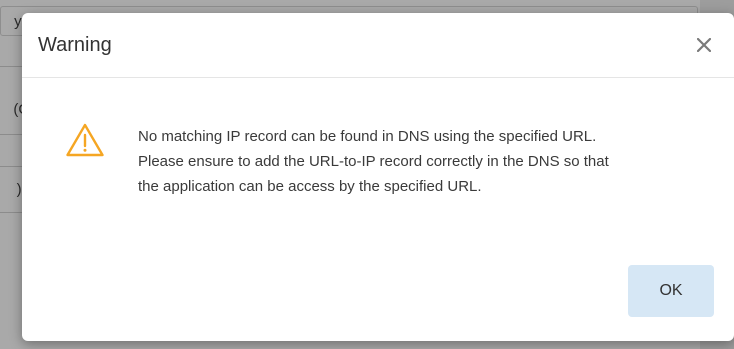 The width and height of the screenshot is (734, 349). What do you see at coordinates (85, 140) in the screenshot?
I see `warning-triangle-icon` at bounding box center [85, 140].